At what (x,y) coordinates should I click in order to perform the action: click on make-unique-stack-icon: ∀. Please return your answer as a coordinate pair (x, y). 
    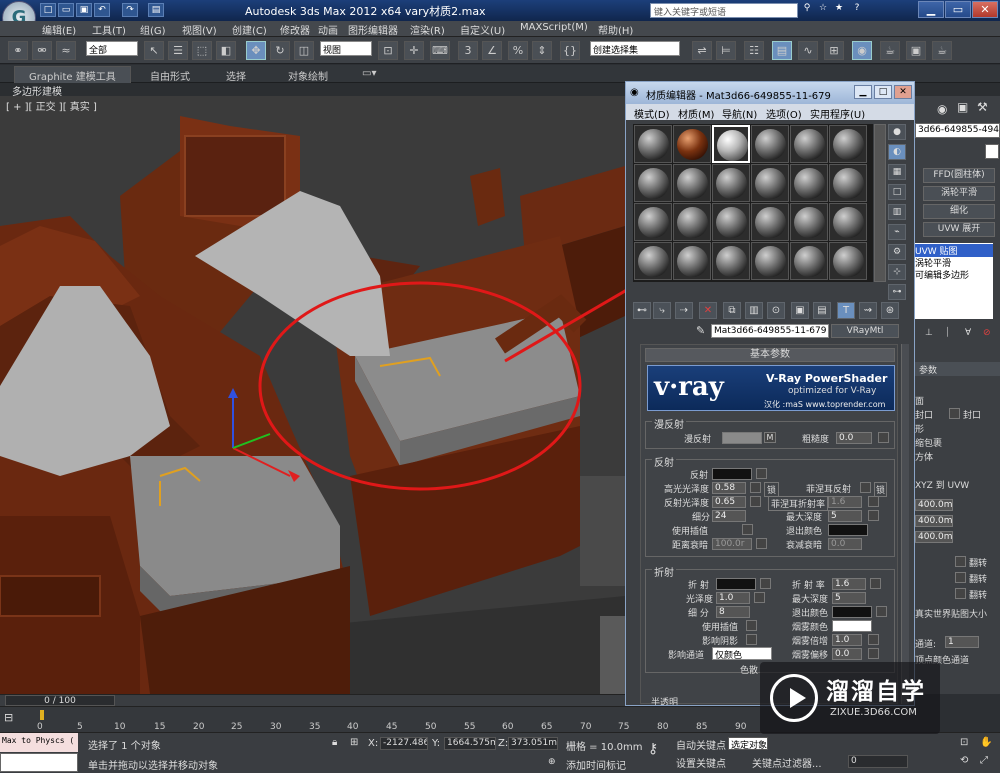
    Looking at the image, I should click on (968, 333).